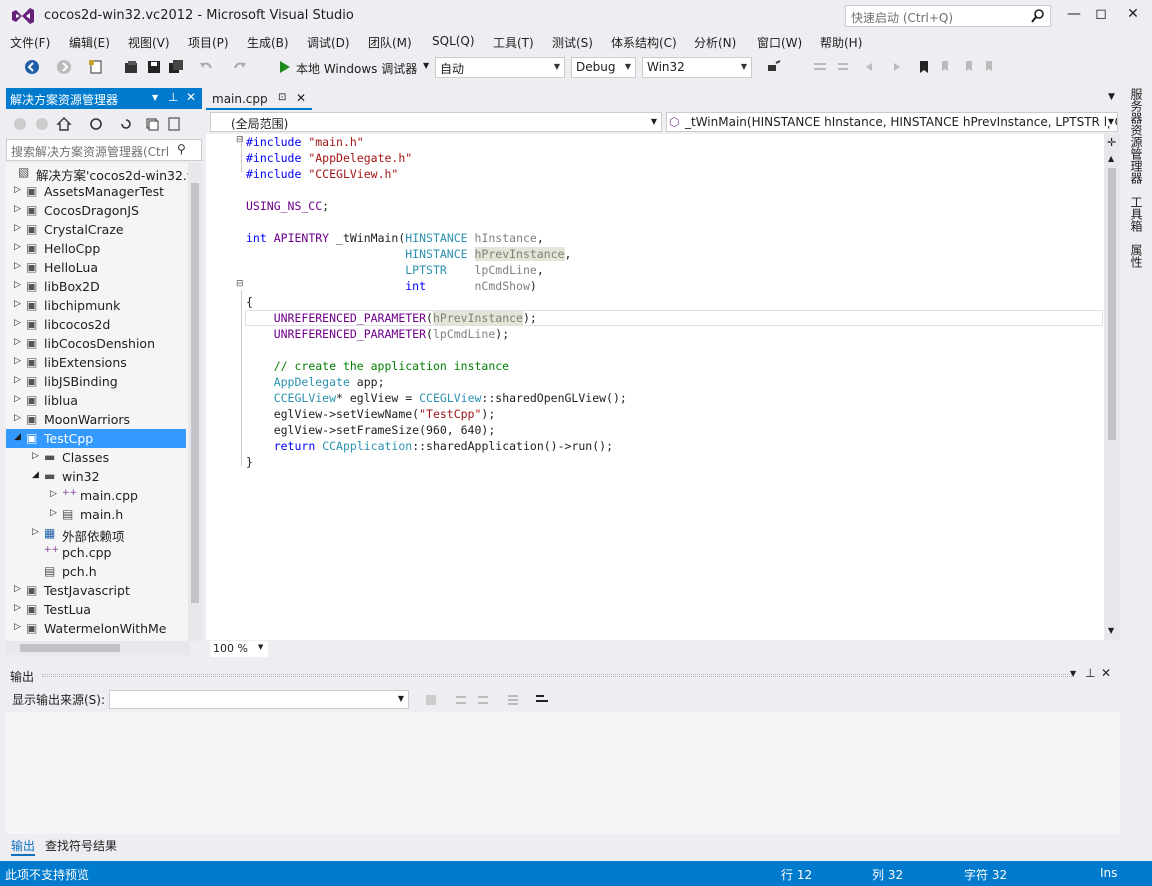 The image size is (1152, 886). What do you see at coordinates (96, 457) in the screenshot?
I see `tree-item: ▷ ▬ Classes` at bounding box center [96, 457].